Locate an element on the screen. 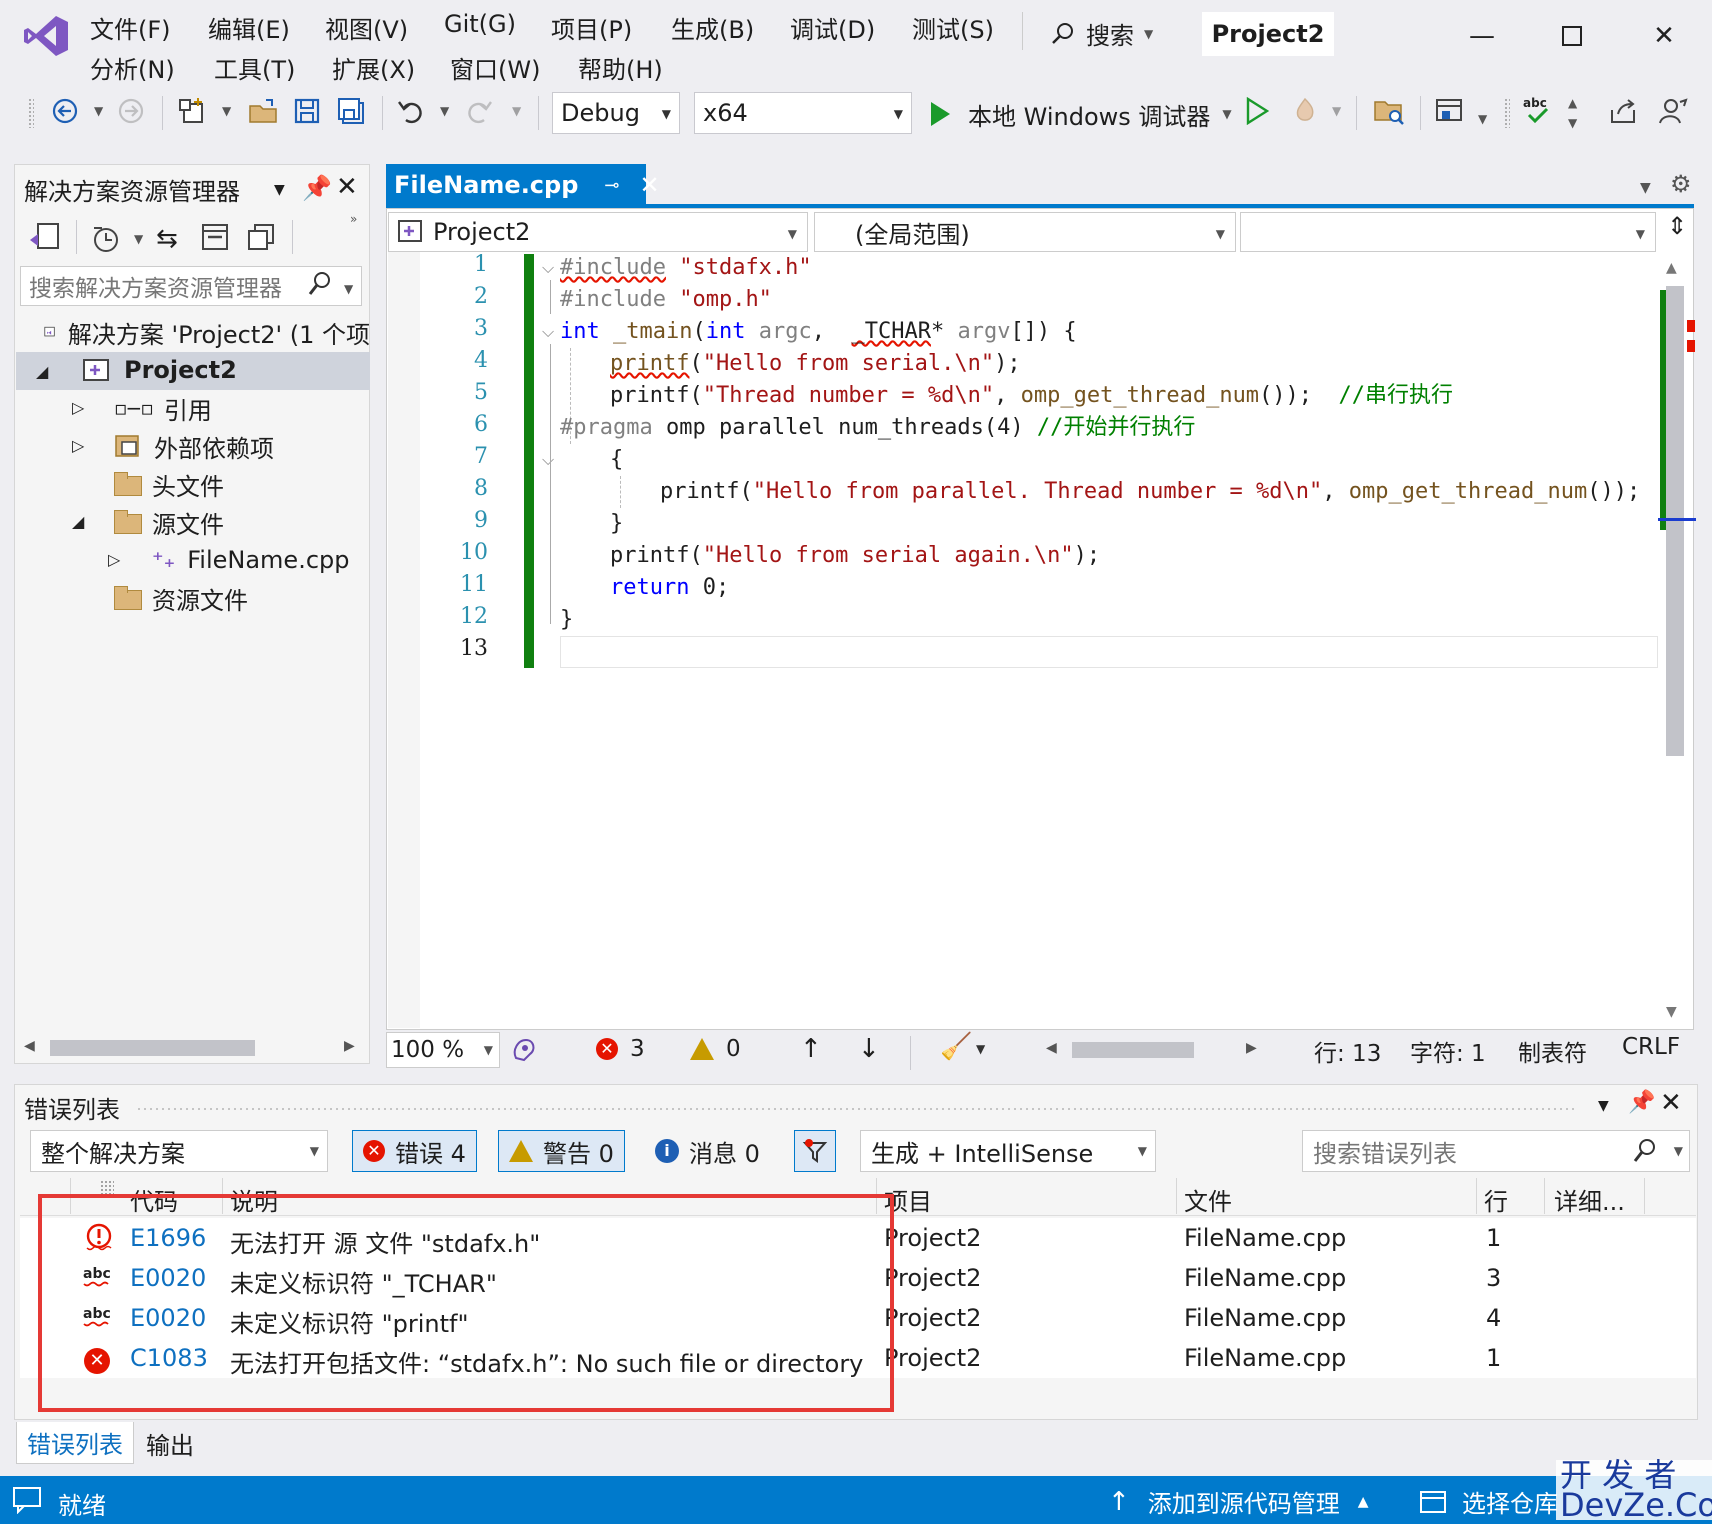  chevron-up-icon: ▲ is located at coordinates (1572, 103).